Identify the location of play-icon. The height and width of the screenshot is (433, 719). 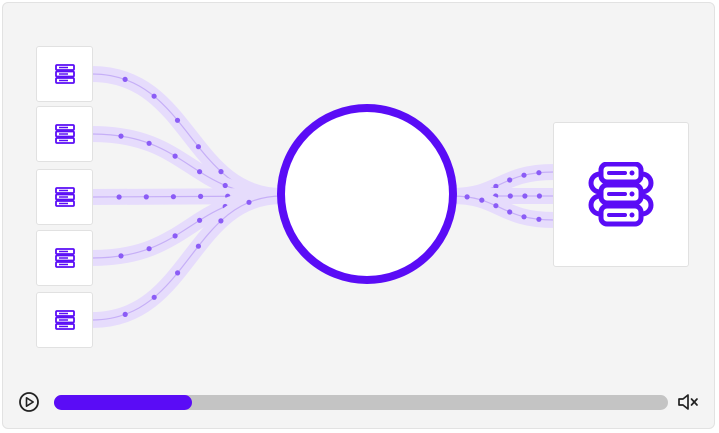
(29, 402).